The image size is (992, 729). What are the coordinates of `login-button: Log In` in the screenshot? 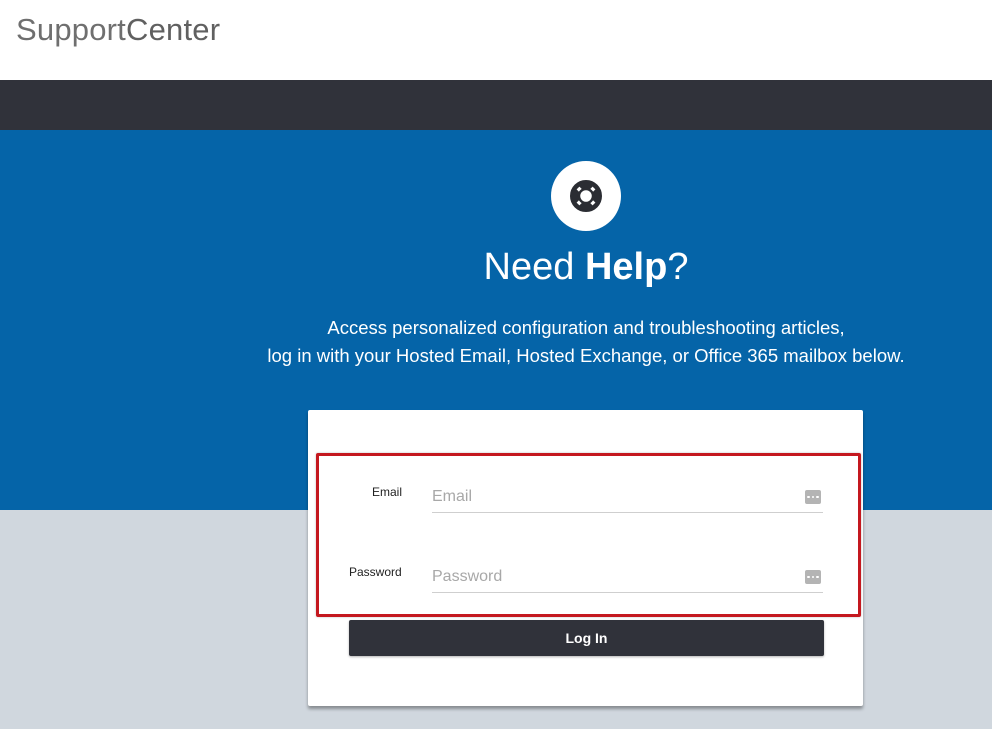 It's located at (586, 638).